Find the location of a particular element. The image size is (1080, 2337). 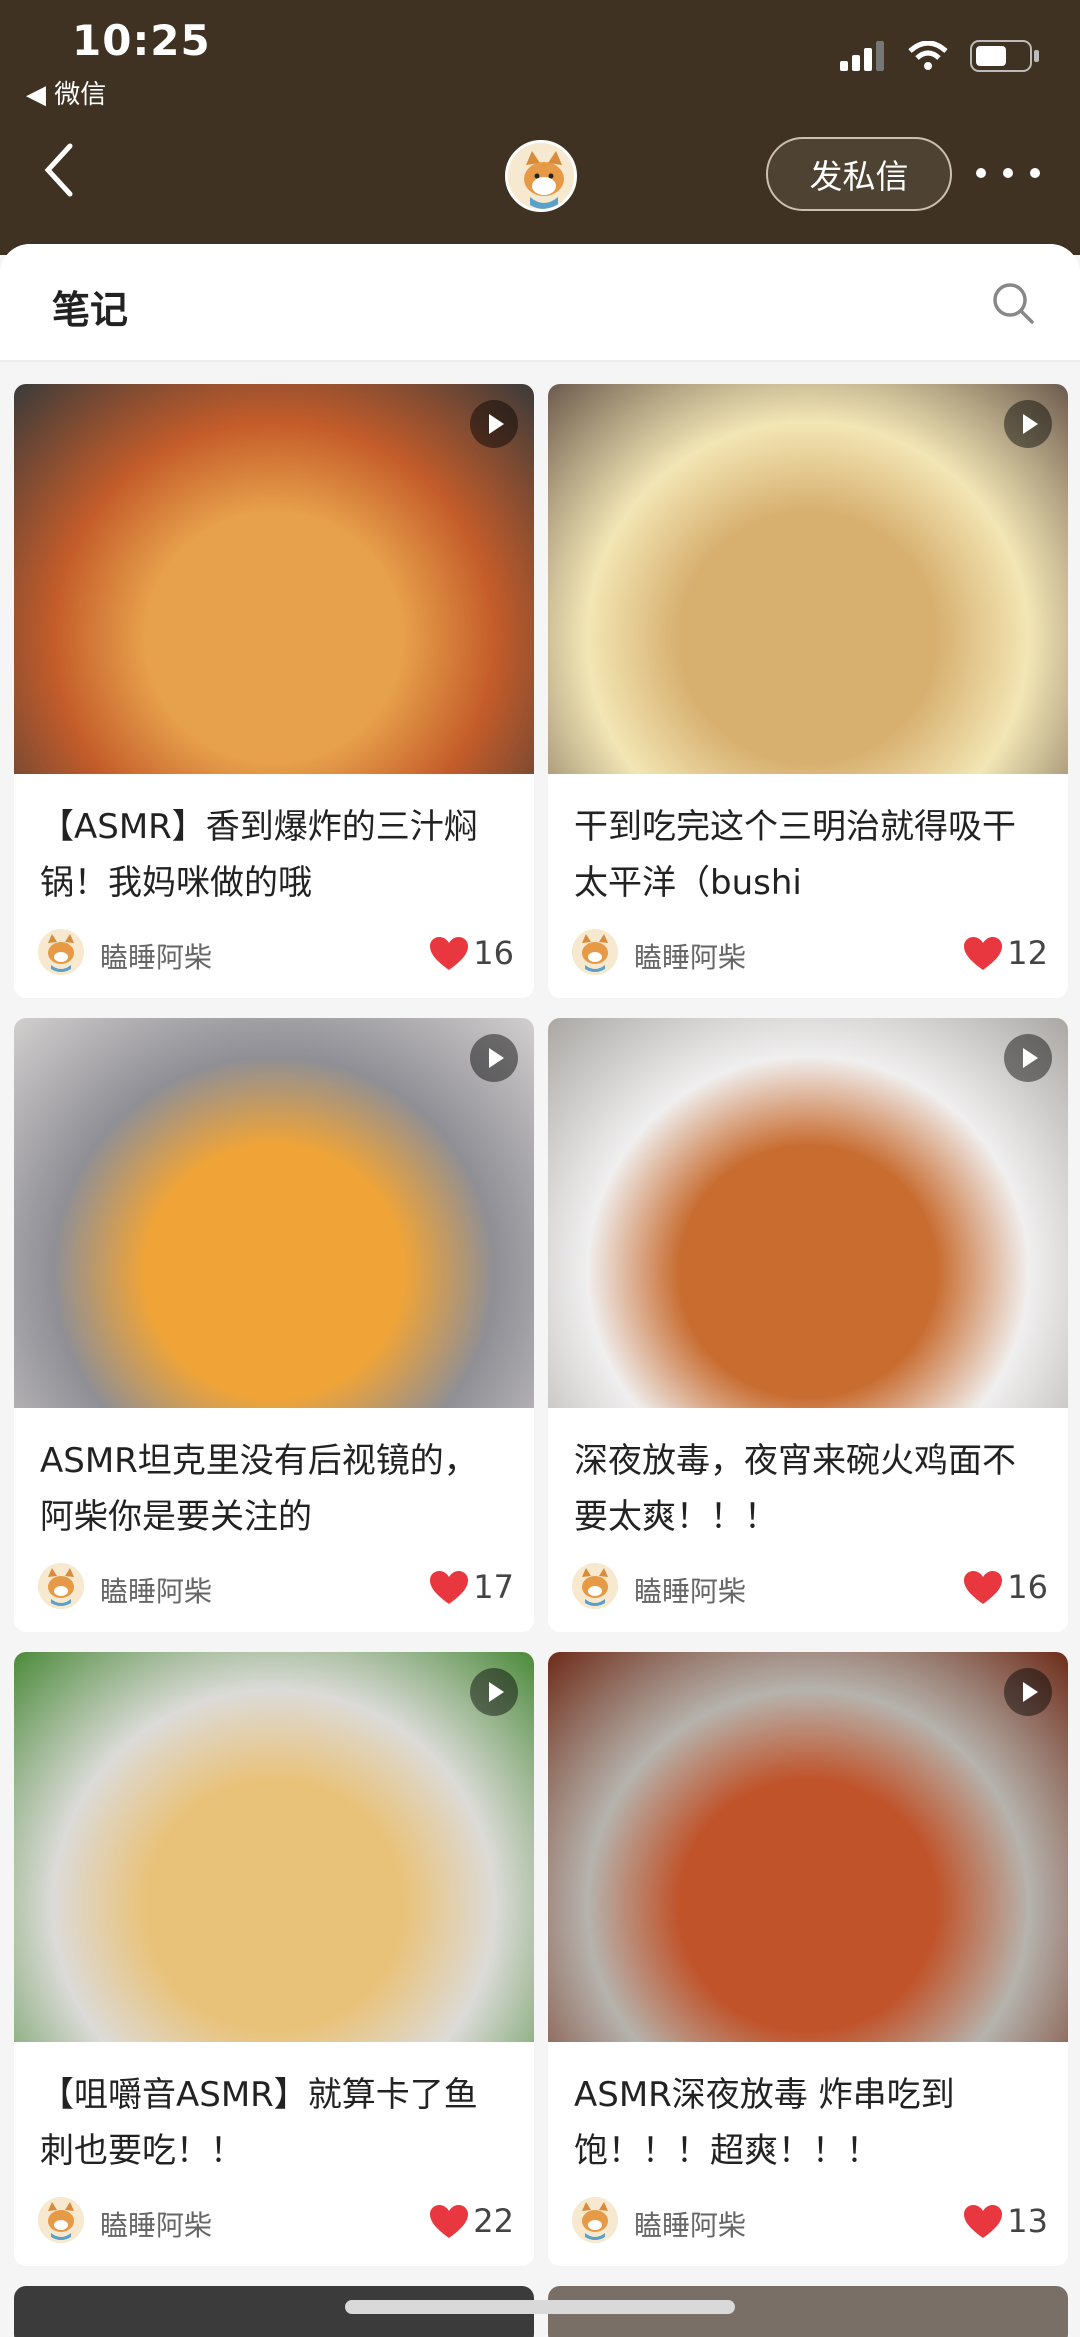

note-title: 【ASMR】香到爆炸的三汁焖锅！我妈咪做的哦 is located at coordinates (259, 855).